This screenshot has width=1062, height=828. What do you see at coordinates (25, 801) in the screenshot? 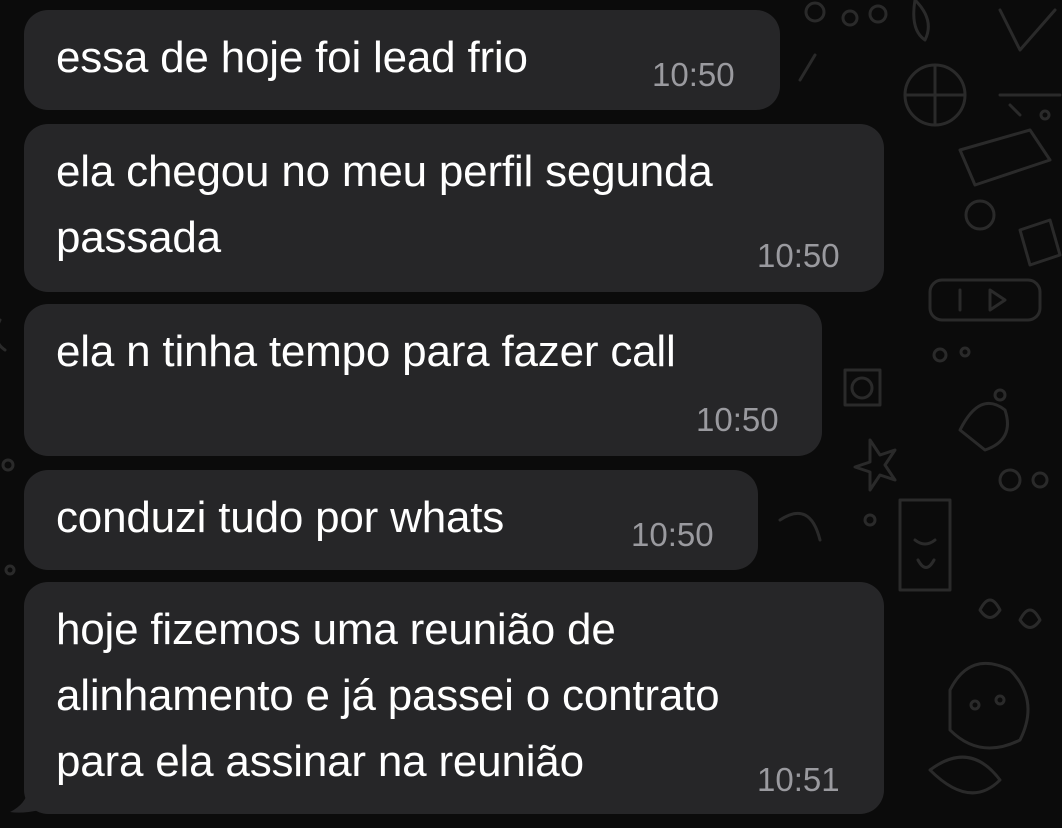
I see `bubble-tail` at bounding box center [25, 801].